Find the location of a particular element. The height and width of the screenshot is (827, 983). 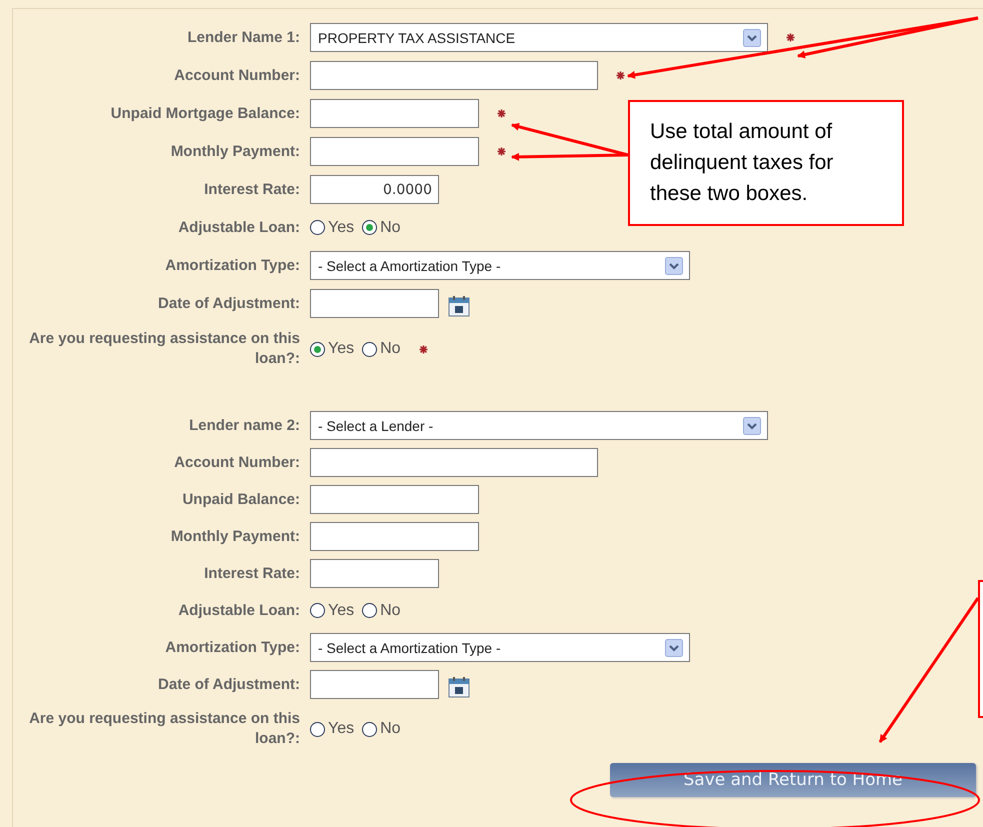

field-label: Unpaid Mortgage Balance: is located at coordinates (205, 114).